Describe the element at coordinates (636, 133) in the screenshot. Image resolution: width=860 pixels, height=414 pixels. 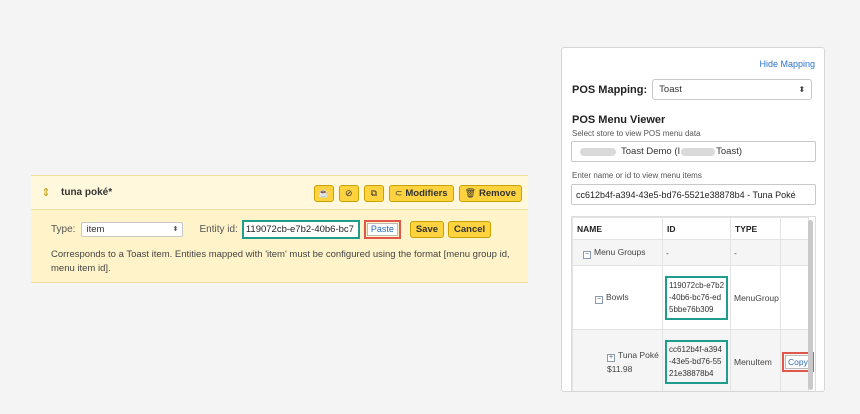
I see `viewer-subtitle: Select store to view POS menu data` at that location.